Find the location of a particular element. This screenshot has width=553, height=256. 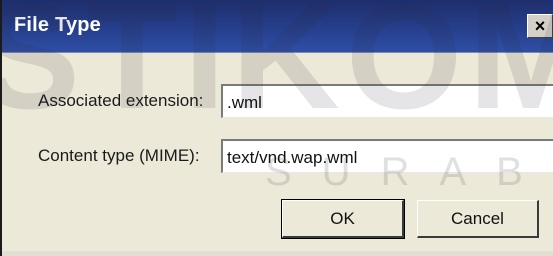

extension-field is located at coordinates (387, 101).